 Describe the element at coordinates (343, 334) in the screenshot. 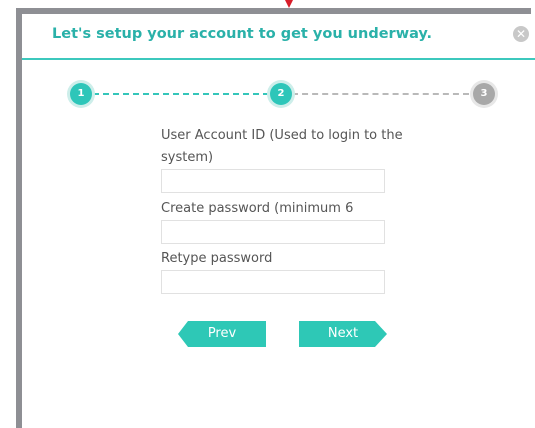

I see `next-button: Next` at that location.